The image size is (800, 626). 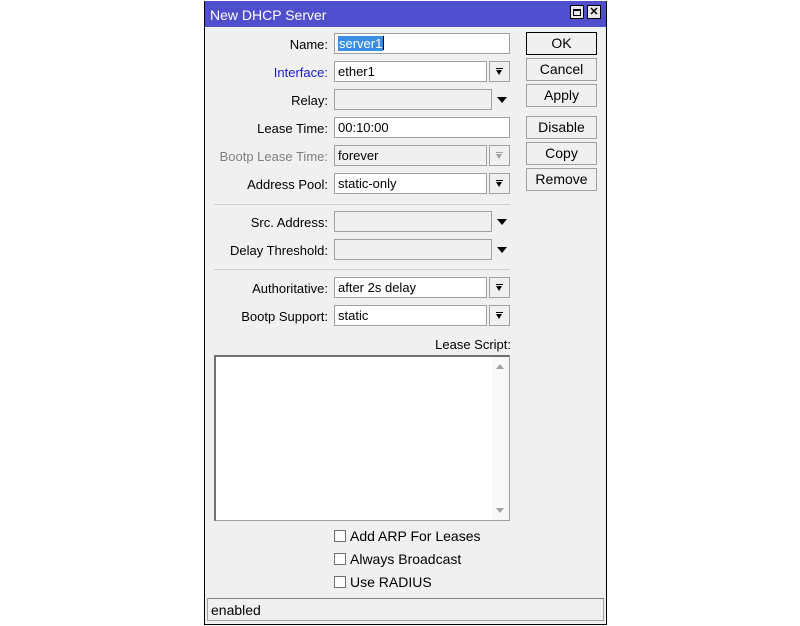 I want to click on name-value: server1, so click(x=361, y=43).